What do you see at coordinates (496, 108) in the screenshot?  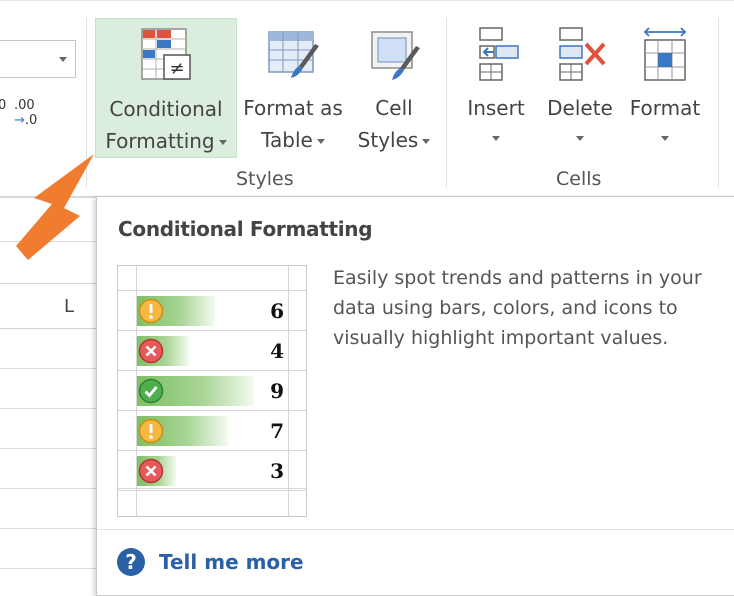 I see `insert-label: Insert` at bounding box center [496, 108].